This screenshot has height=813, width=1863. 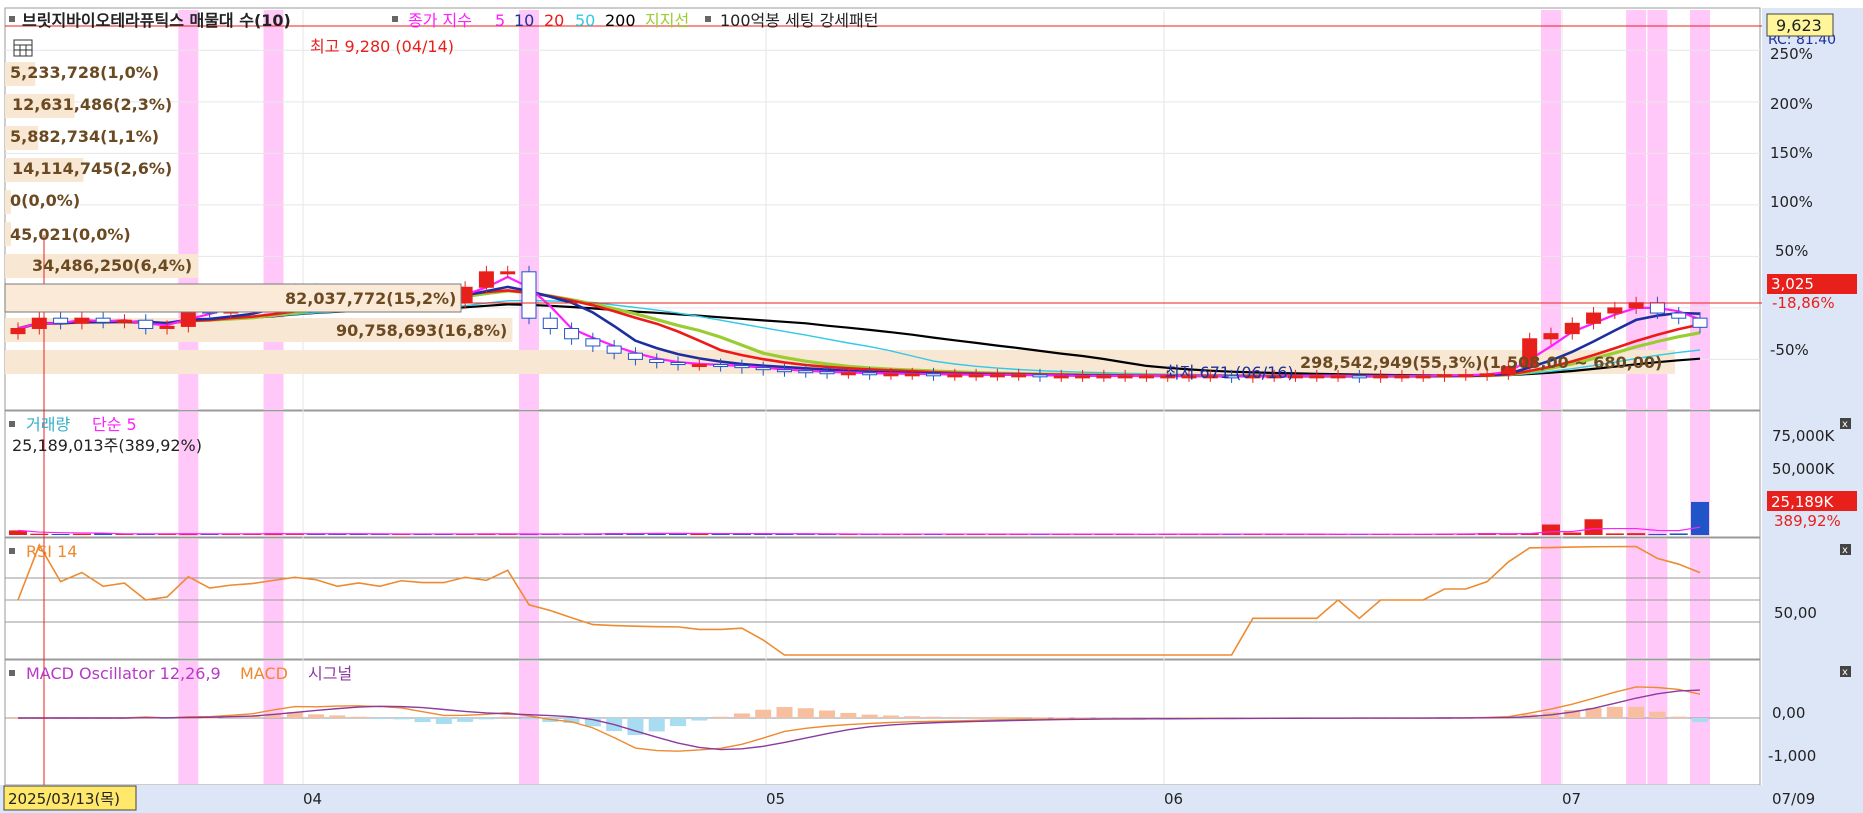 I want to click on ma5-label: 5, so click(x=500, y=20).